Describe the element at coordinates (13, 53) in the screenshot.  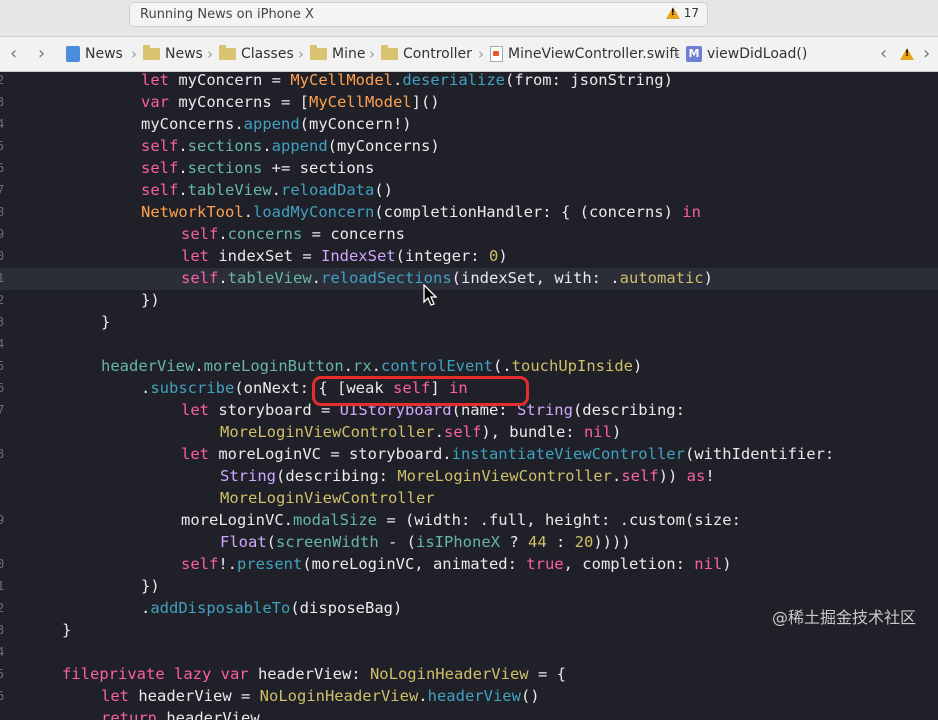
I see `back-arrow-icon: ‹` at that location.